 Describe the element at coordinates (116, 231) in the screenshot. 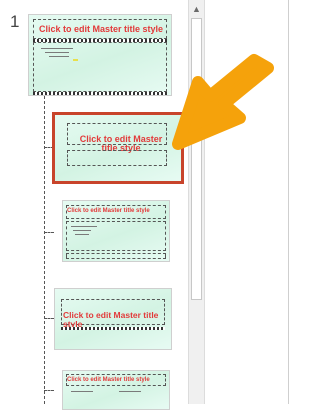

I see `layout-thumbnail-title-content: Click to edit Master title style` at that location.